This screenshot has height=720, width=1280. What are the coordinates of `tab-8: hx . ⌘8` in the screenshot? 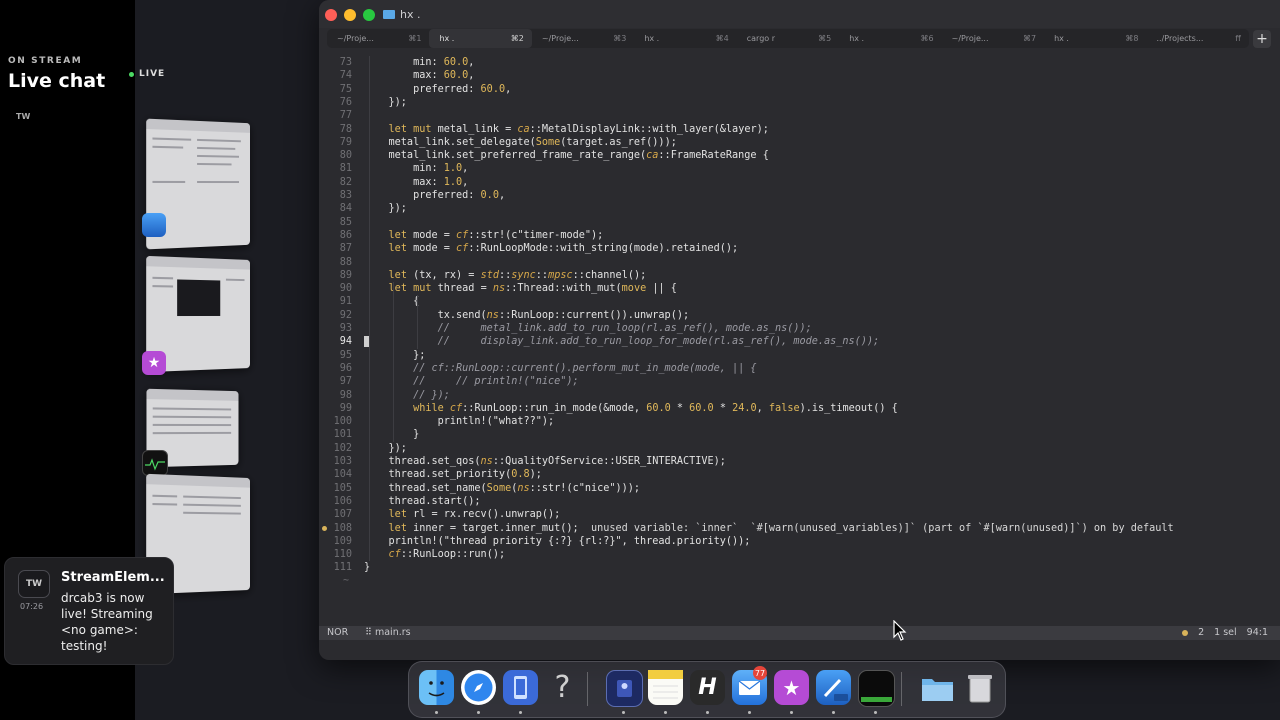 It's located at (1095, 38).